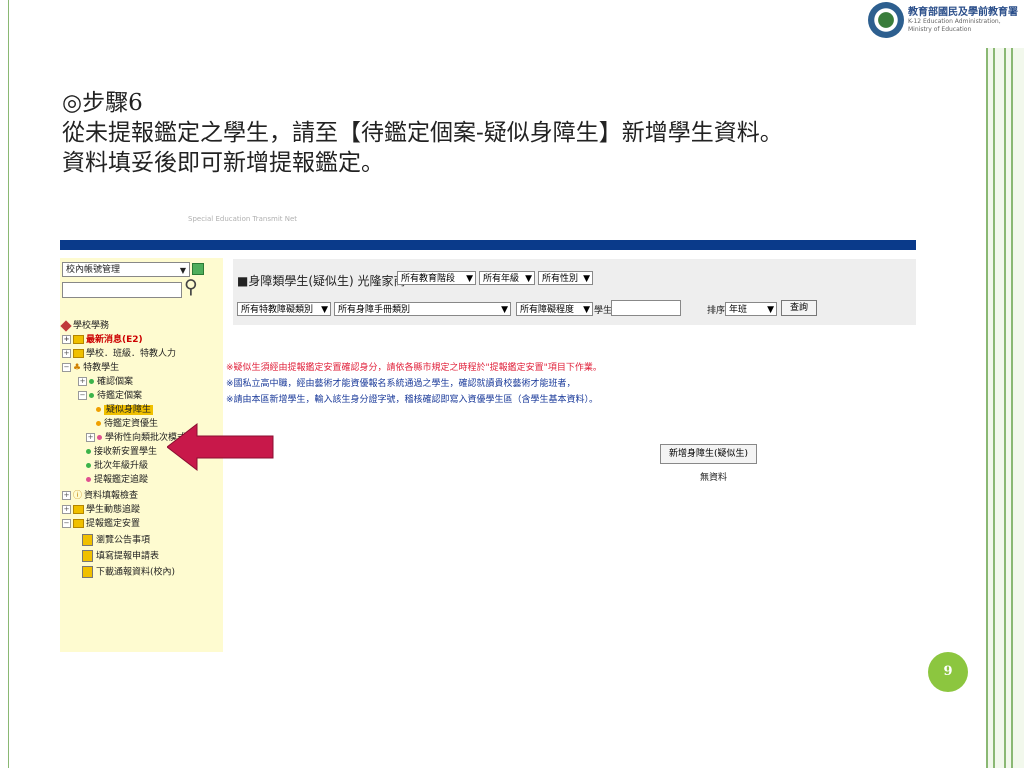 The width and height of the screenshot is (1024, 768). Describe the element at coordinates (117, 480) in the screenshot. I see `tree-item-tracking: 提報鑑定追蹤` at that location.